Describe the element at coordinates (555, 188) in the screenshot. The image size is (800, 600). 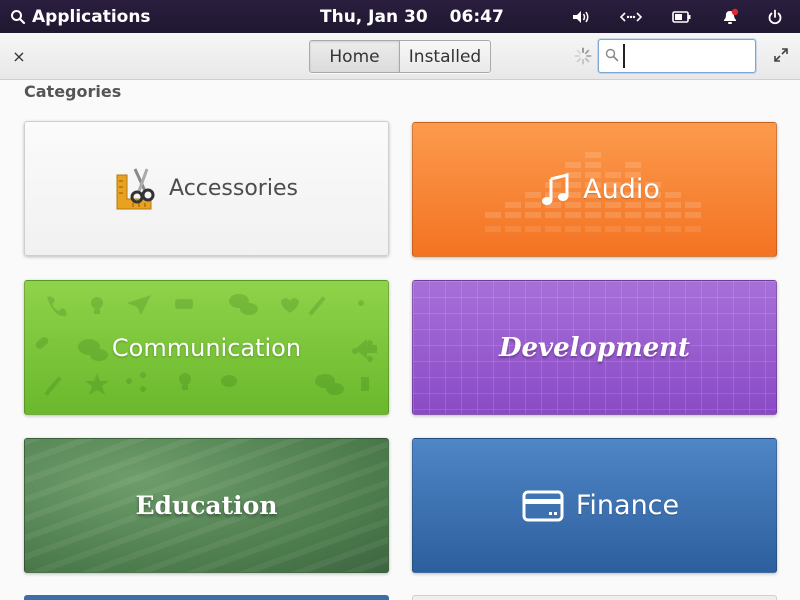
I see `music-note-icon` at that location.